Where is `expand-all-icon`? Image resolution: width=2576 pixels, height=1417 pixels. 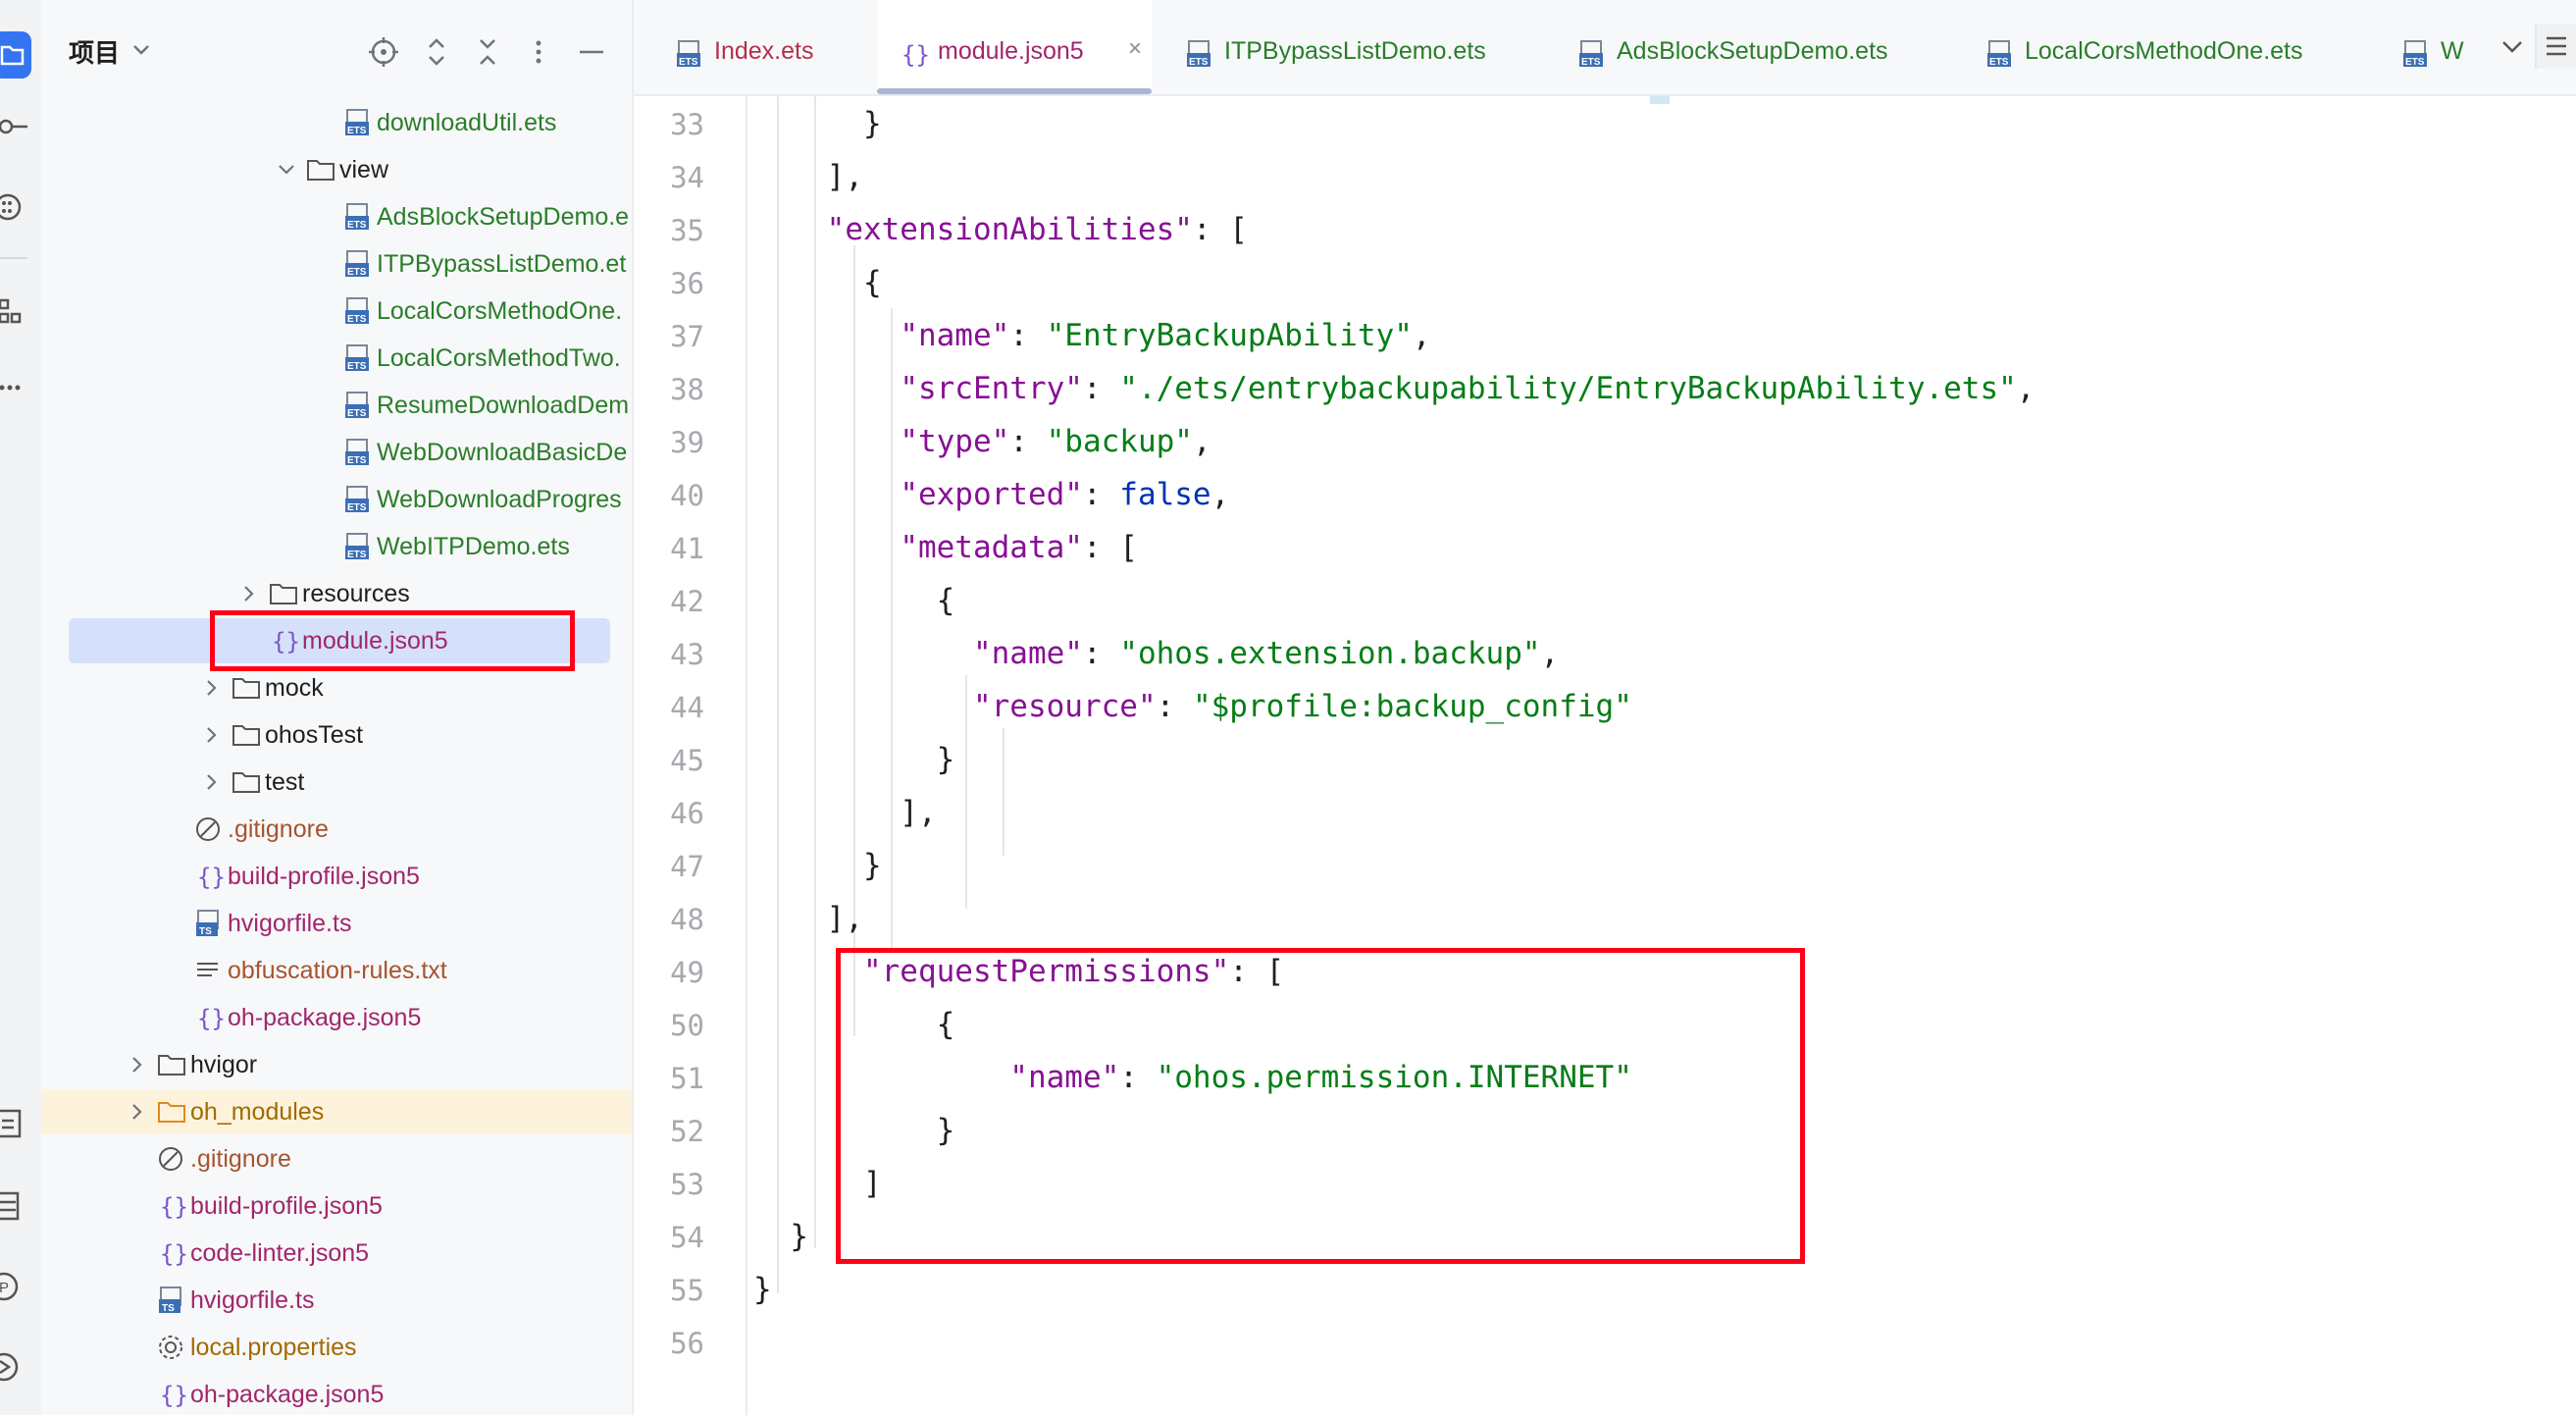
expand-all-icon is located at coordinates (436, 52).